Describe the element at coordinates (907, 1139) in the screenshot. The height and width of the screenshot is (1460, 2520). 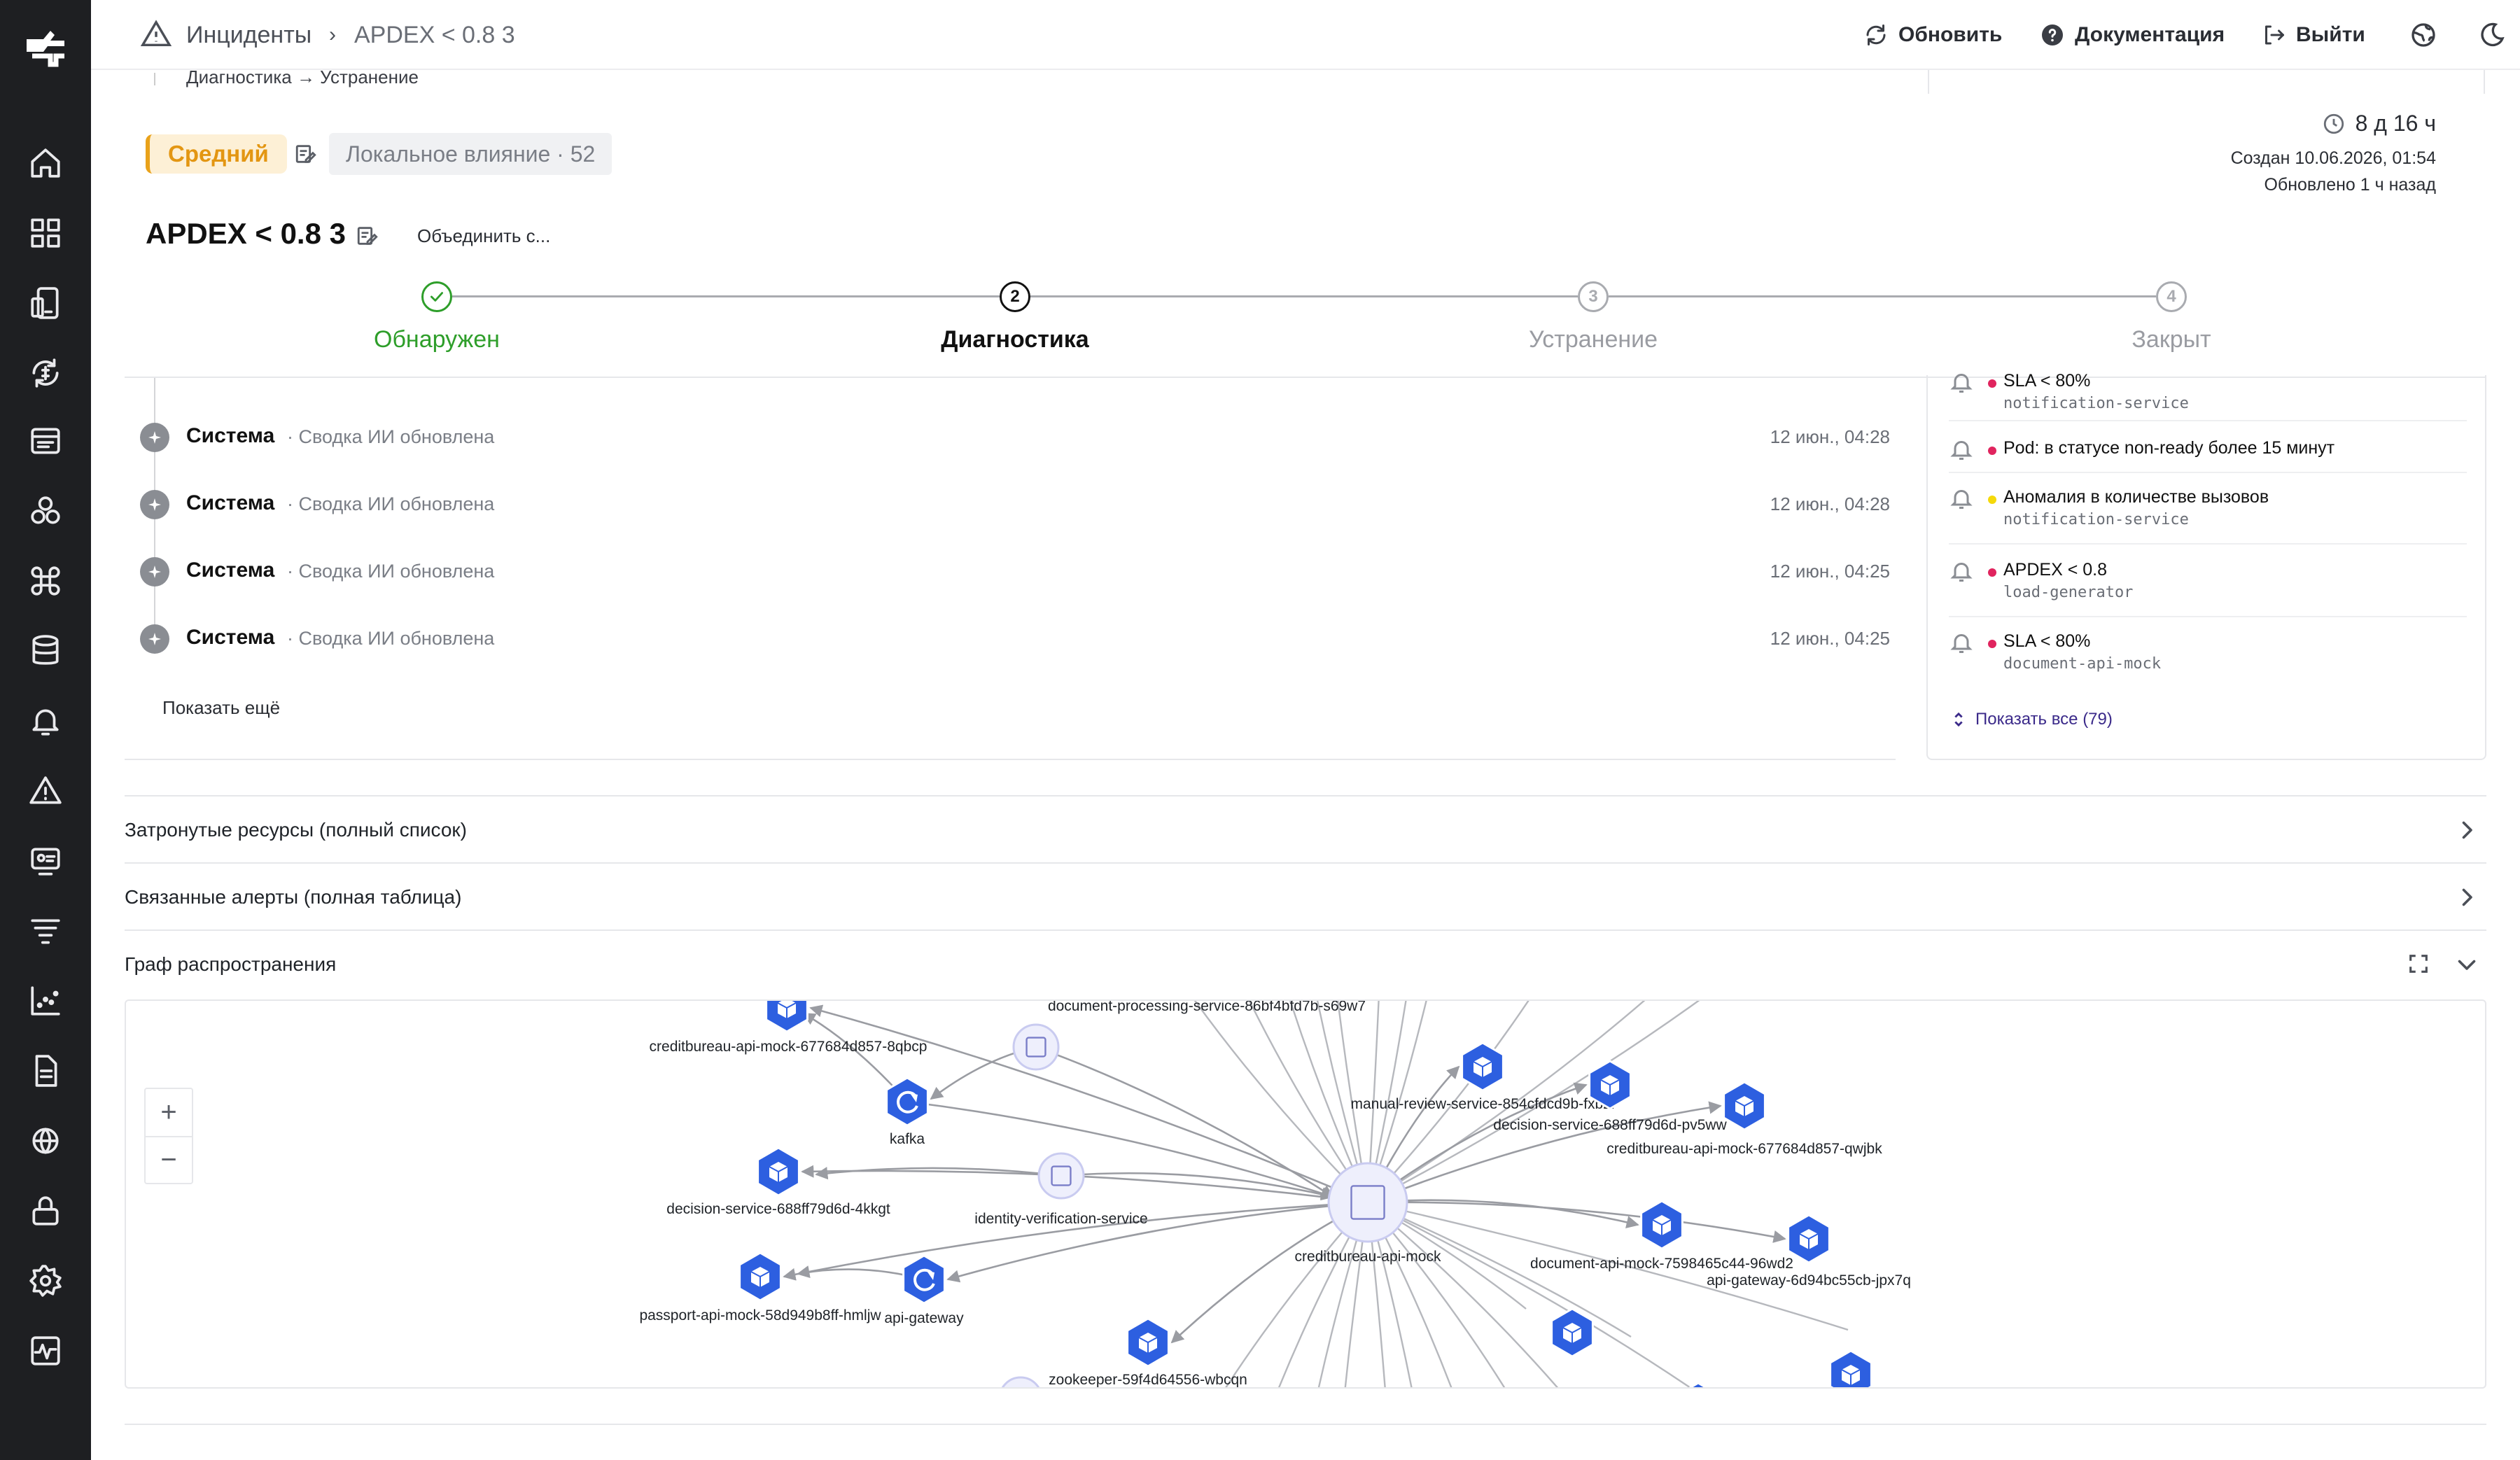
I see `graph-node-label: kafka` at that location.